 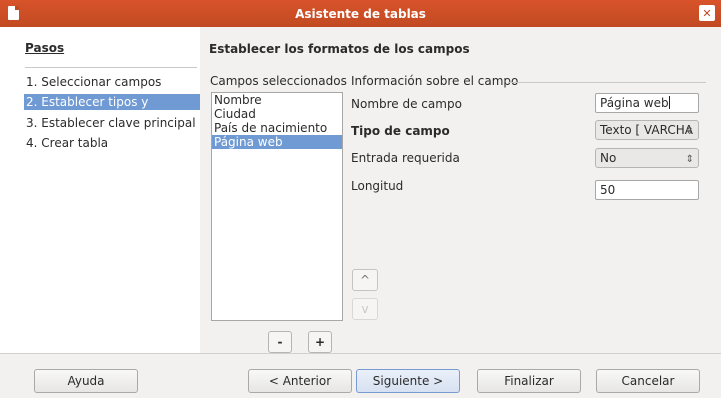 What do you see at coordinates (608, 190) in the screenshot?
I see `length-value: 50` at bounding box center [608, 190].